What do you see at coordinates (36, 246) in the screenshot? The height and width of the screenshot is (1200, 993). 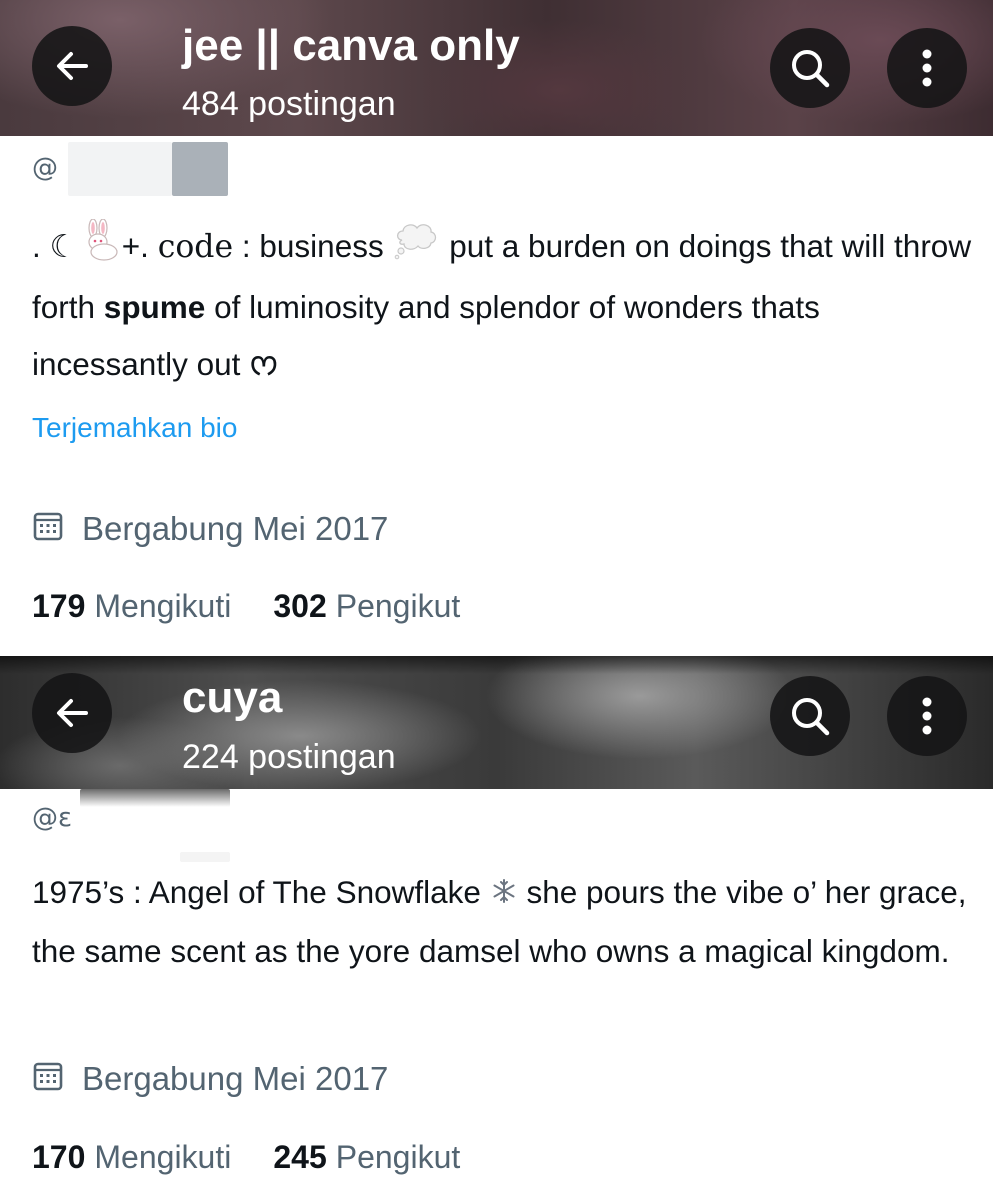 I see `bio-text: .` at bounding box center [36, 246].